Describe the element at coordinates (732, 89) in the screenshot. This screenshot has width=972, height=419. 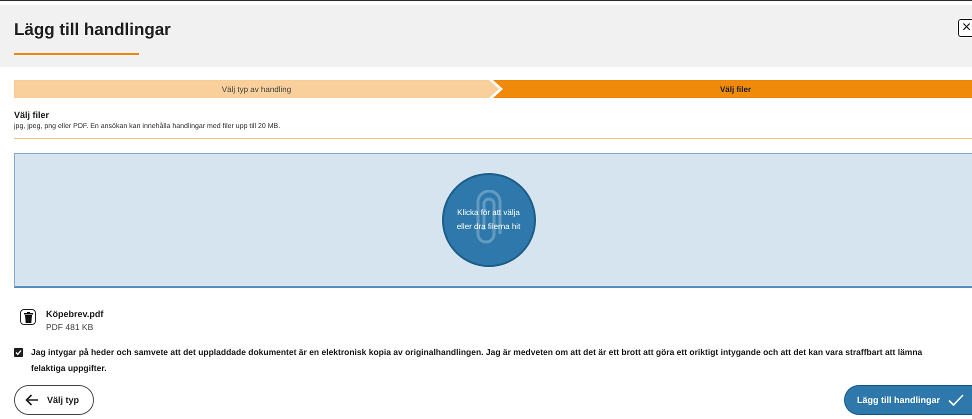
I see `step-tab: Välj filer` at that location.